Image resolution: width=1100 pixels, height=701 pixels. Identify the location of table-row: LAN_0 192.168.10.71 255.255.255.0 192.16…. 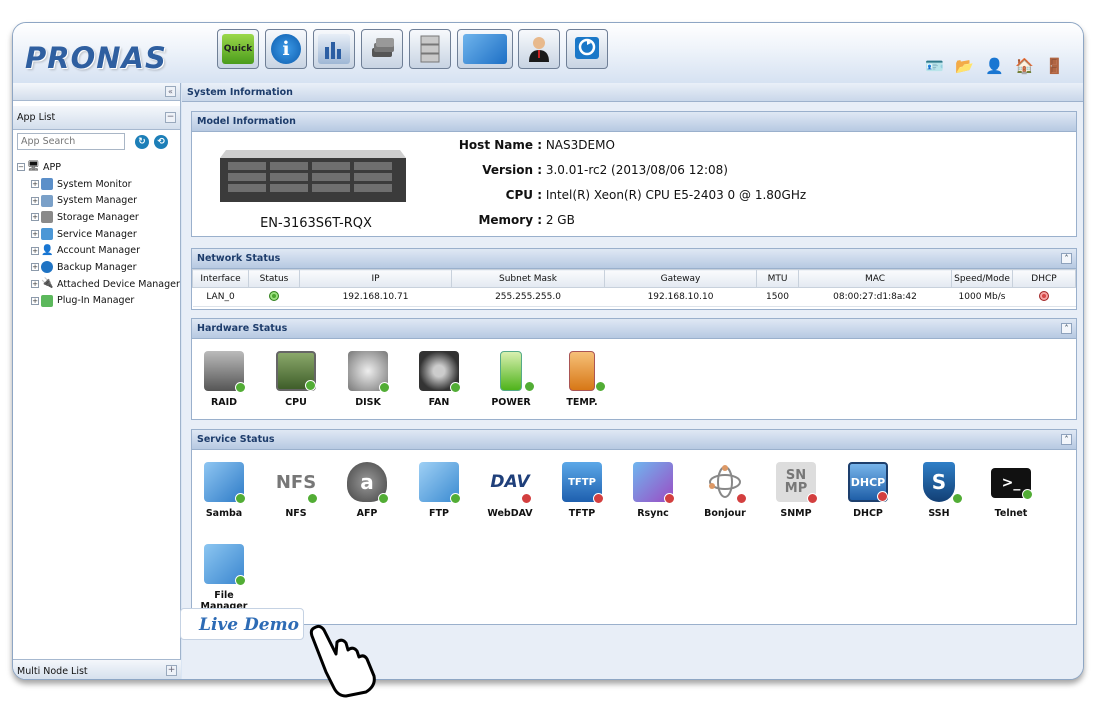
(634, 297).